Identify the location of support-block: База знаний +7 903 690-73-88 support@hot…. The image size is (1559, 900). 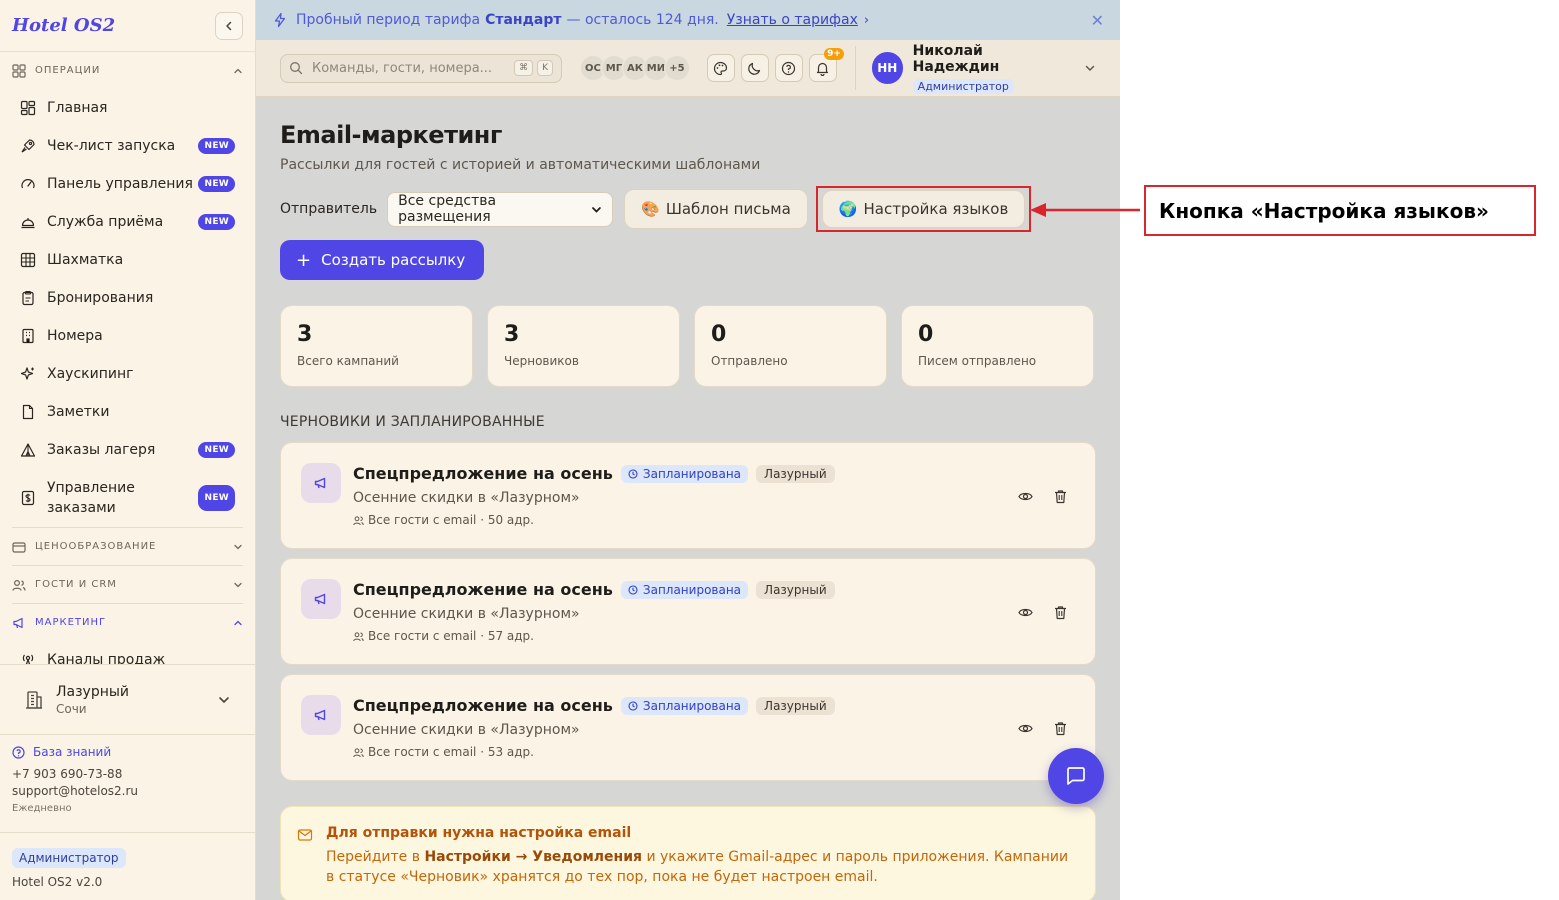
(127, 783).